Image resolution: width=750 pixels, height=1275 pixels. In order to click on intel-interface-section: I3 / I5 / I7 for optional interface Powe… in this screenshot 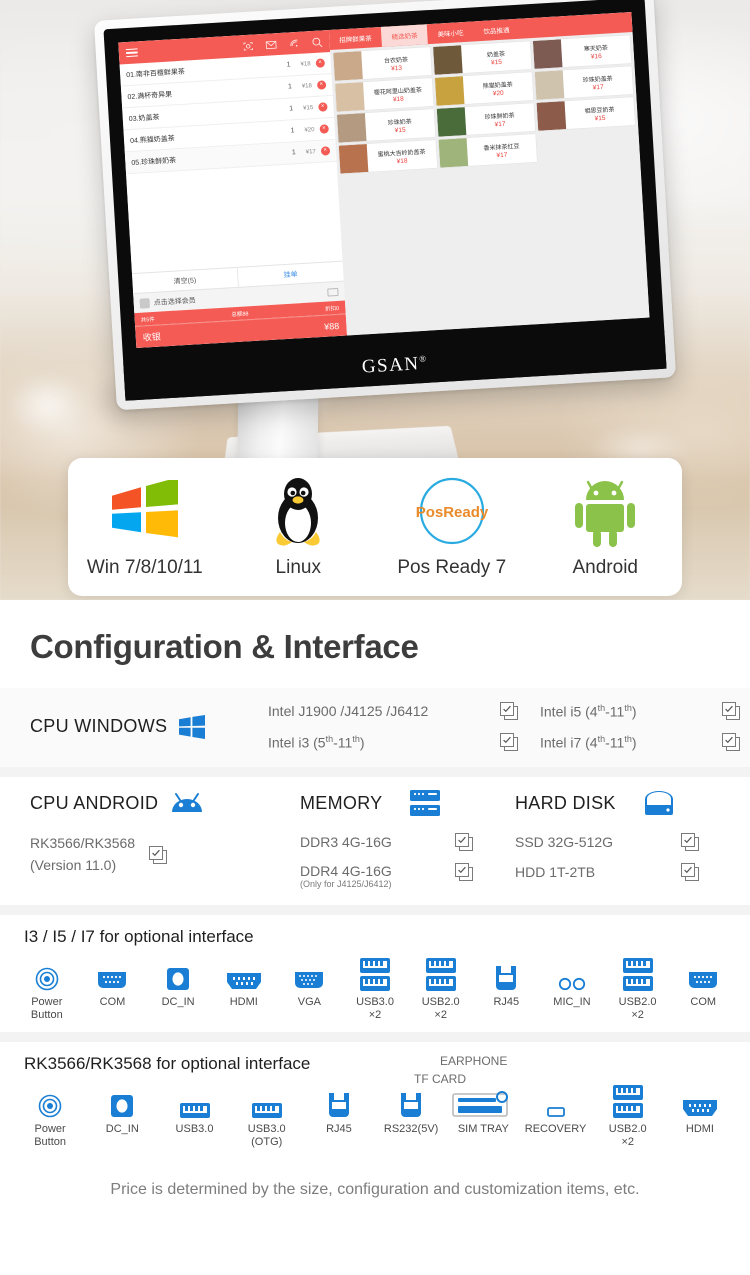, I will do `click(375, 973)`.